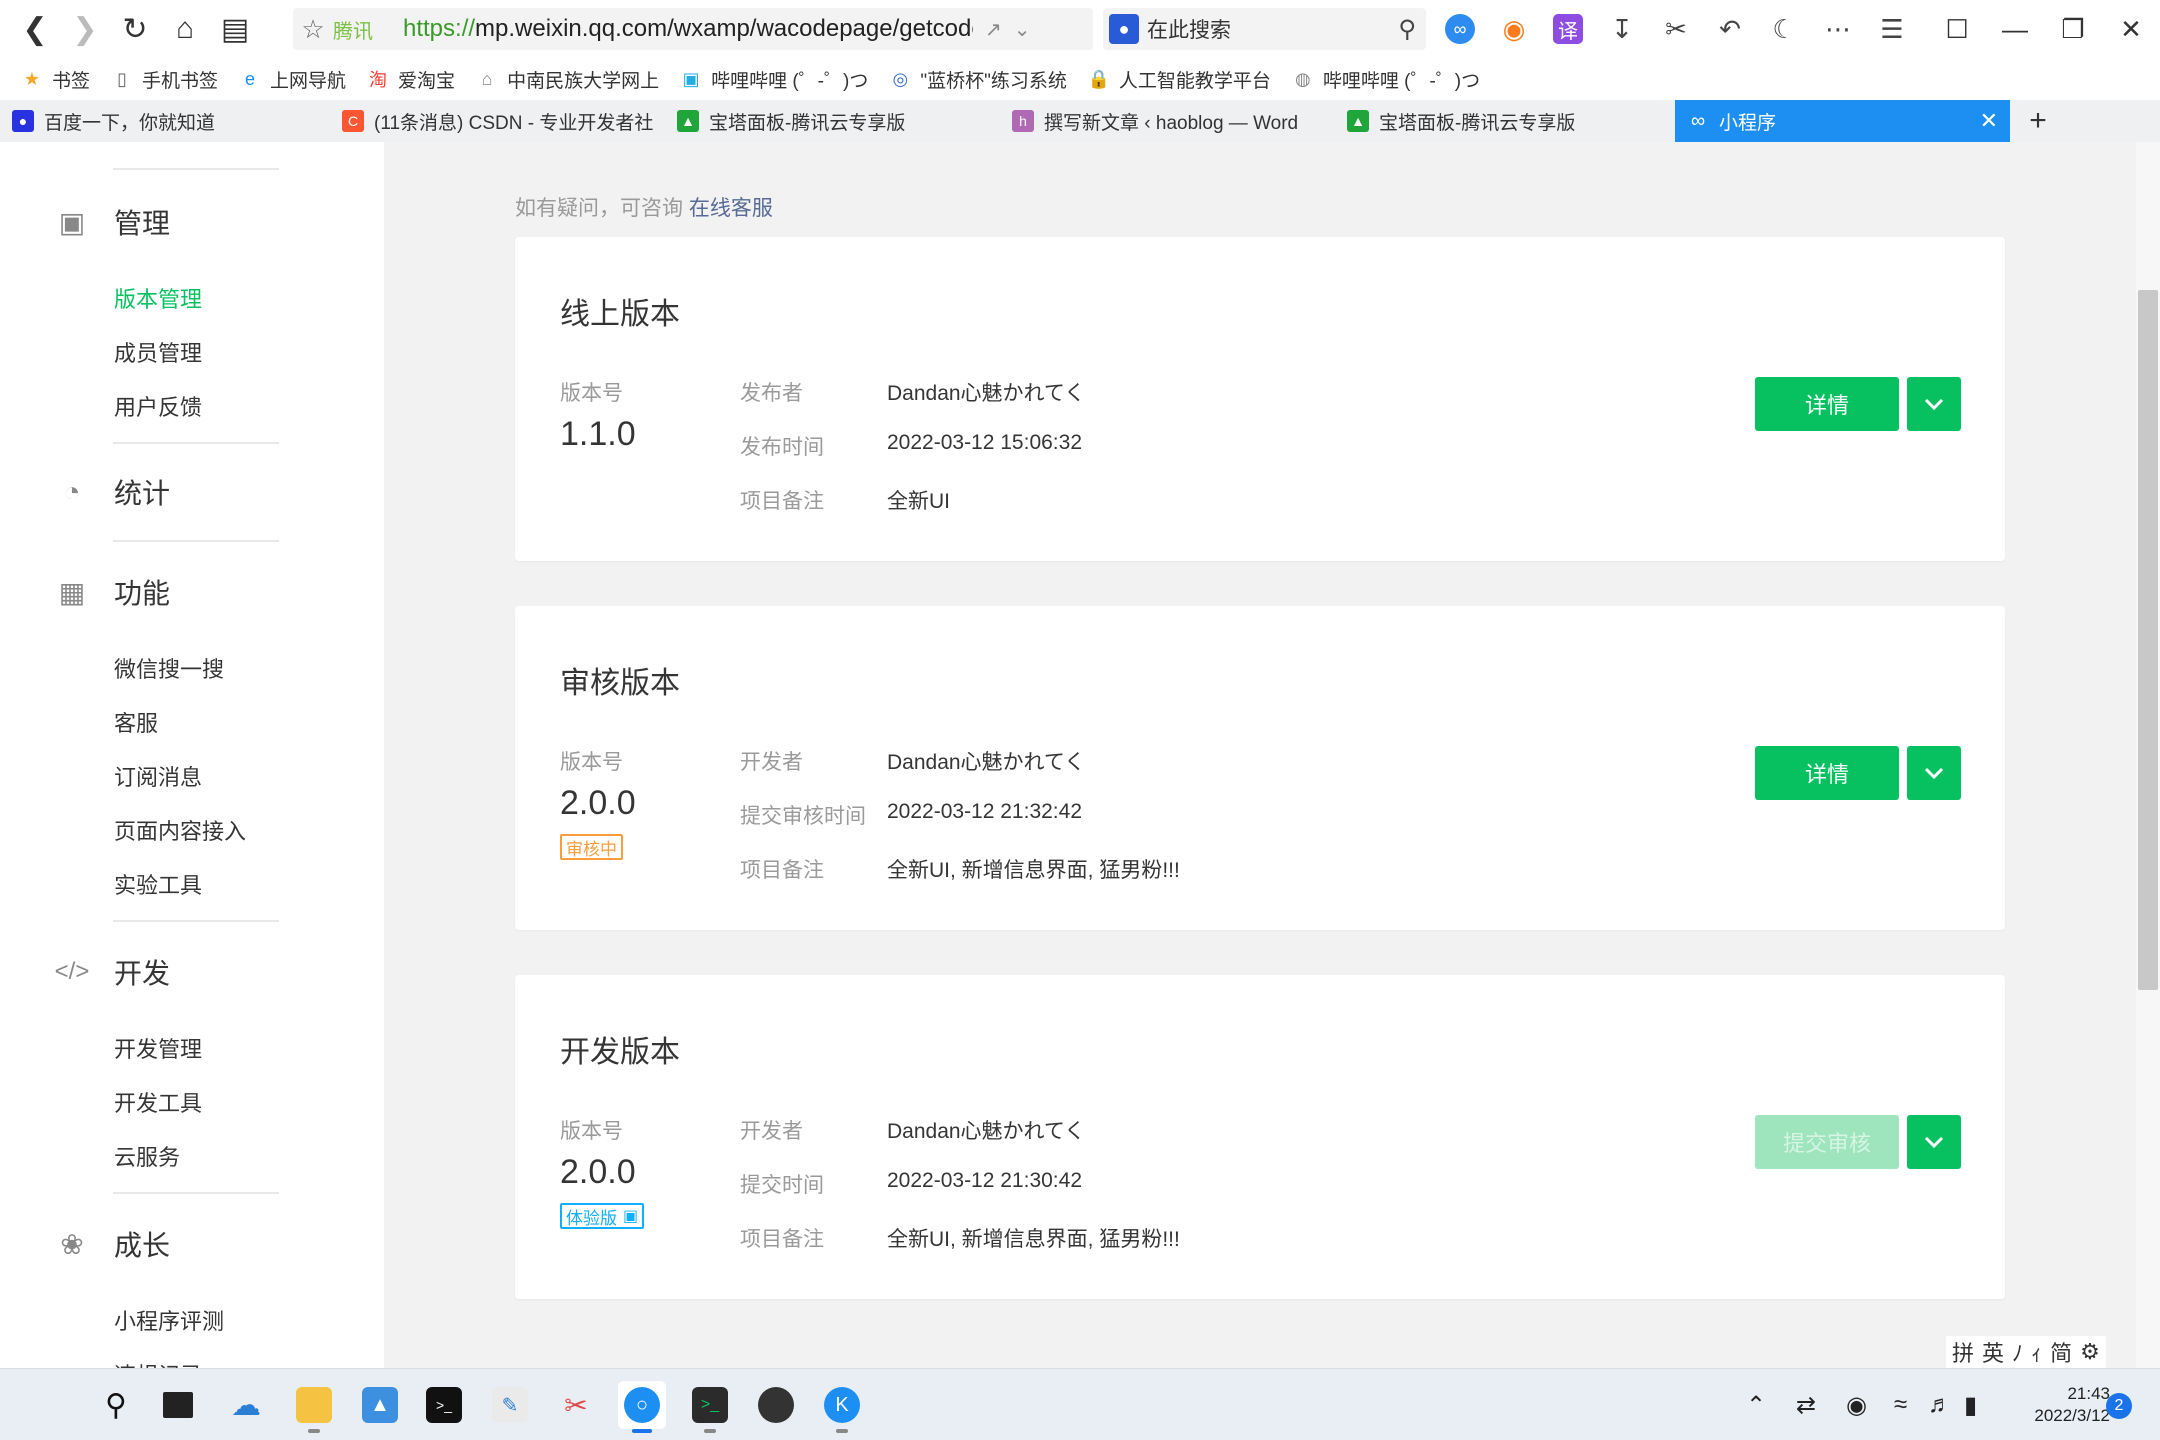 The image size is (2160, 1440). Describe the element at coordinates (2119, 1406) in the screenshot. I see `notification-badge: 2` at that location.